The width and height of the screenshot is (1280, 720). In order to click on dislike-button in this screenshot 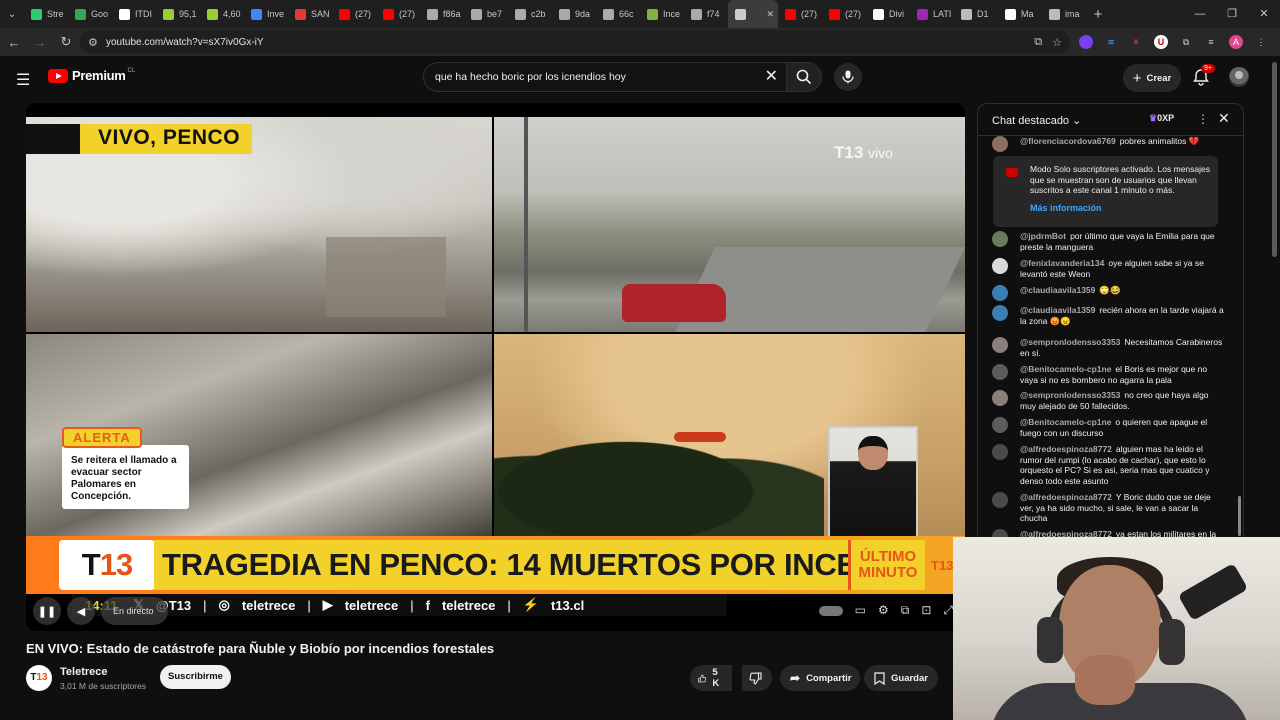, I will do `click(757, 678)`.